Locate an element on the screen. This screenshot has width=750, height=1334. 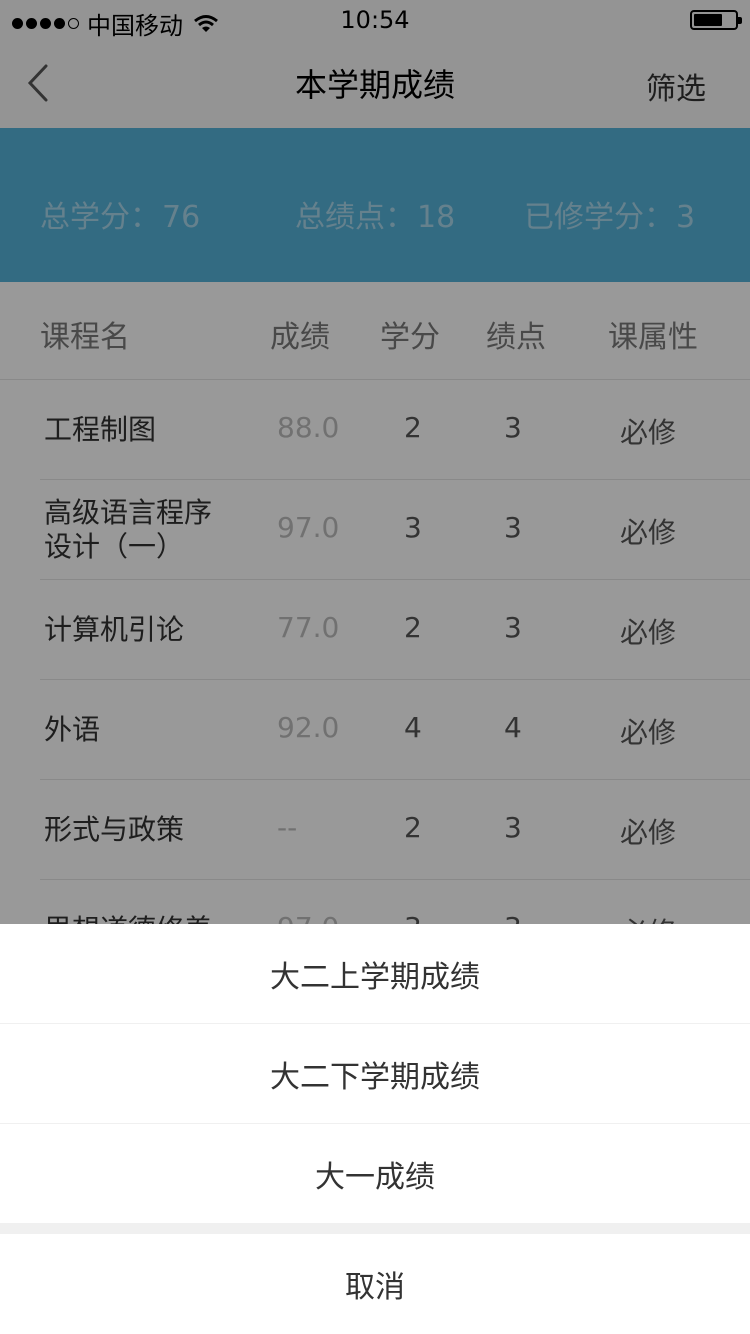
option-freshman-grades: 大一成绩 is located at coordinates (375, 1173).